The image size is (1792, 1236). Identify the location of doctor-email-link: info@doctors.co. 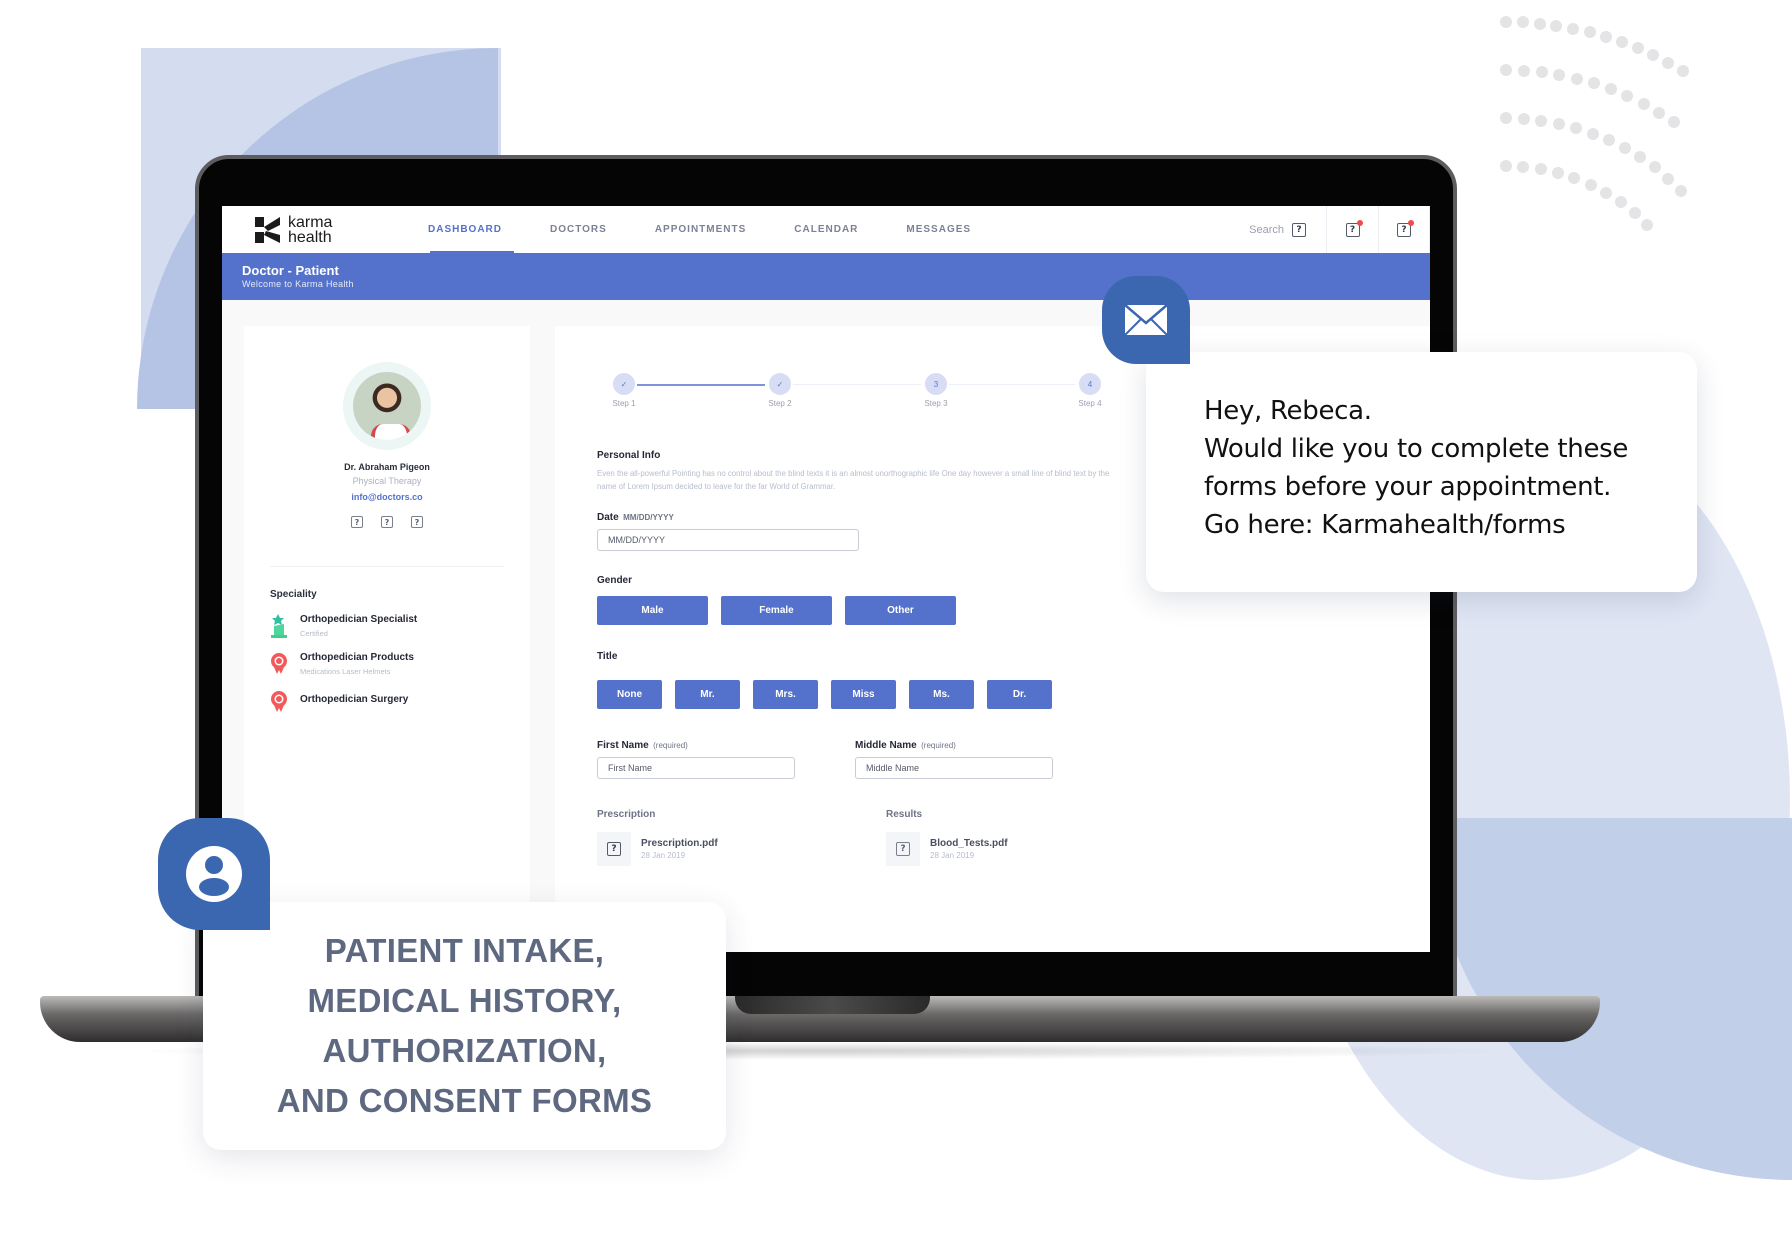
(387, 497).